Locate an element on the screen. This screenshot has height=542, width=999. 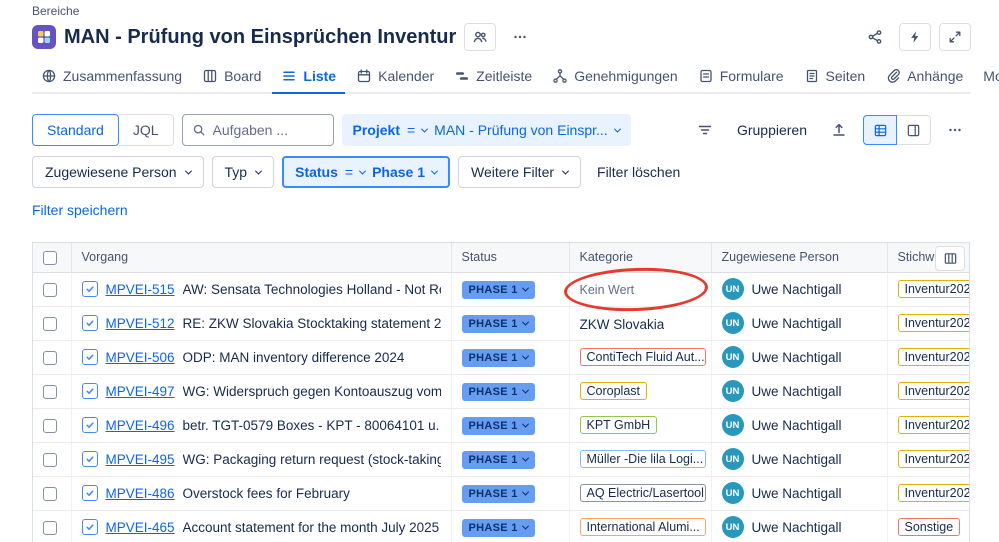
issue-key-link: MPVEI-495 is located at coordinates (140, 459).